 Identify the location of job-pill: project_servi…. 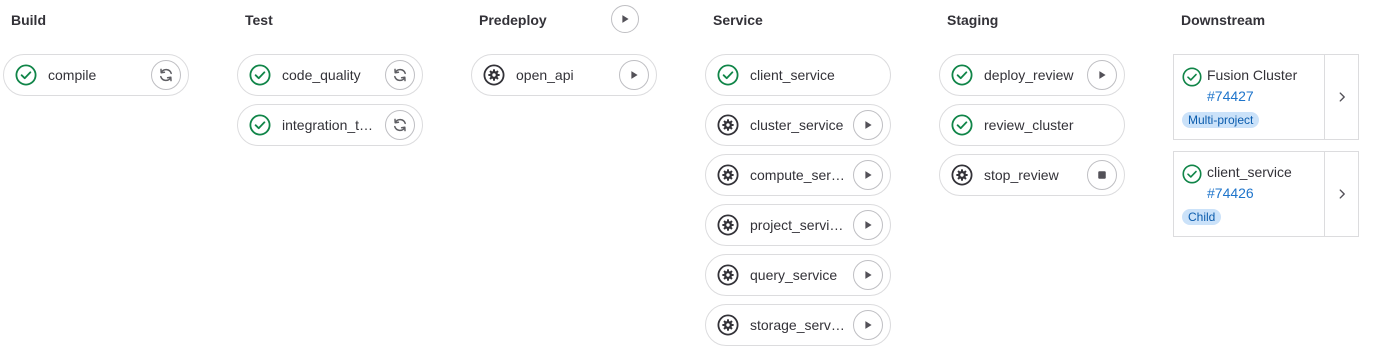
(798, 225).